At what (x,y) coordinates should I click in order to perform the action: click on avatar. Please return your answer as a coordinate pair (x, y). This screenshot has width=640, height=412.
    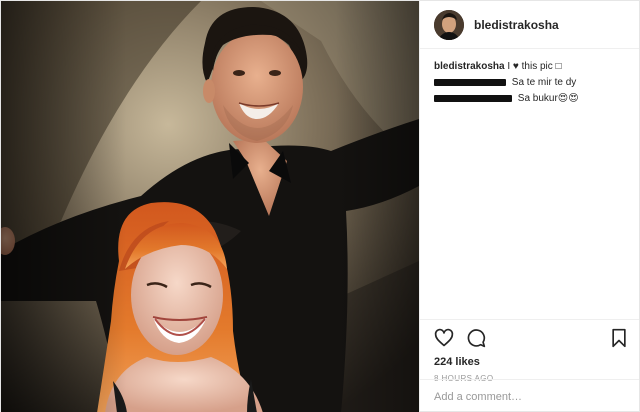
    Looking at the image, I should click on (449, 24).